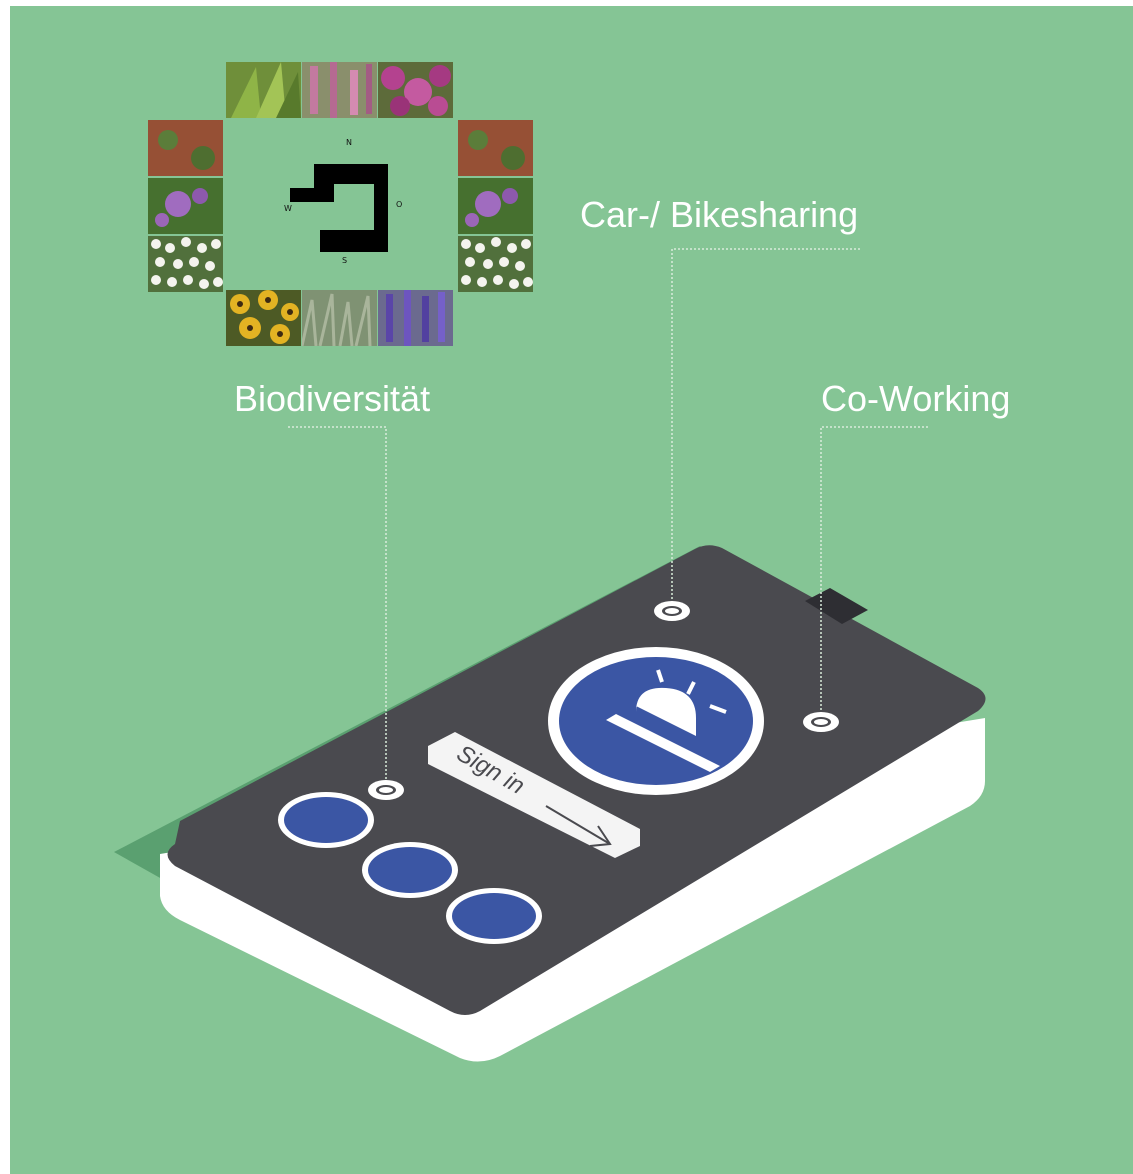 The width and height of the screenshot is (1133, 1174). What do you see at coordinates (332, 398) in the screenshot?
I see `callout-biodiversity: Biodiversität` at bounding box center [332, 398].